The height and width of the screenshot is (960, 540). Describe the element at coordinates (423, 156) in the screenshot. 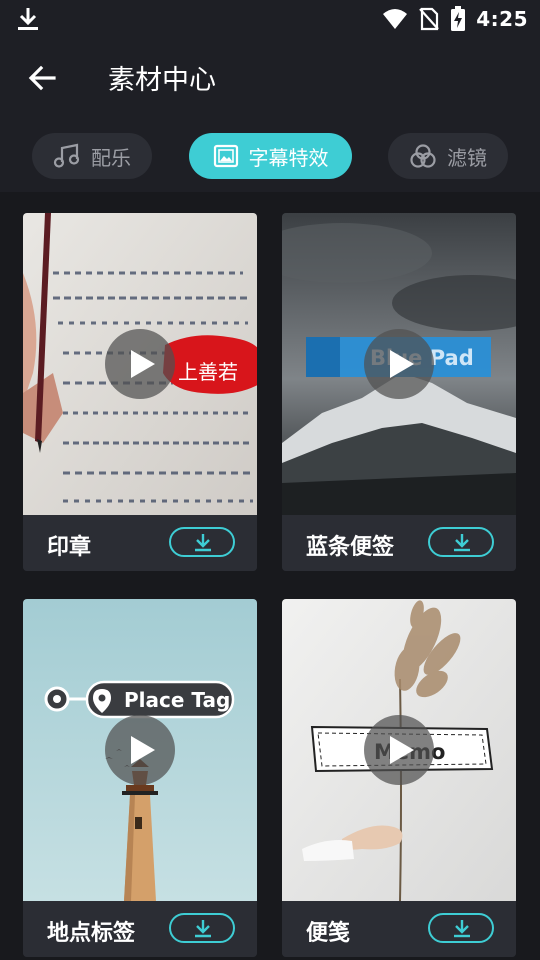

I see `filter-circles-icon` at that location.